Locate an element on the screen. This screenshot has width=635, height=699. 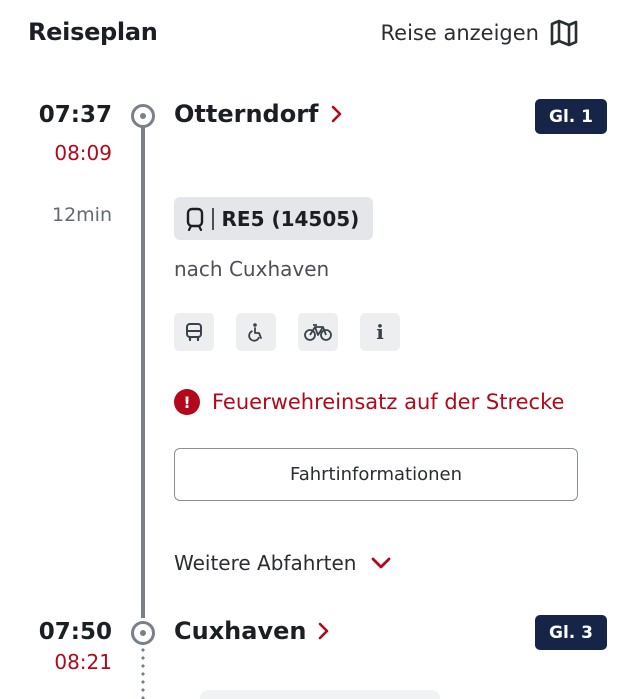
arrival-time-planned: 07:50 is located at coordinates (75, 632).